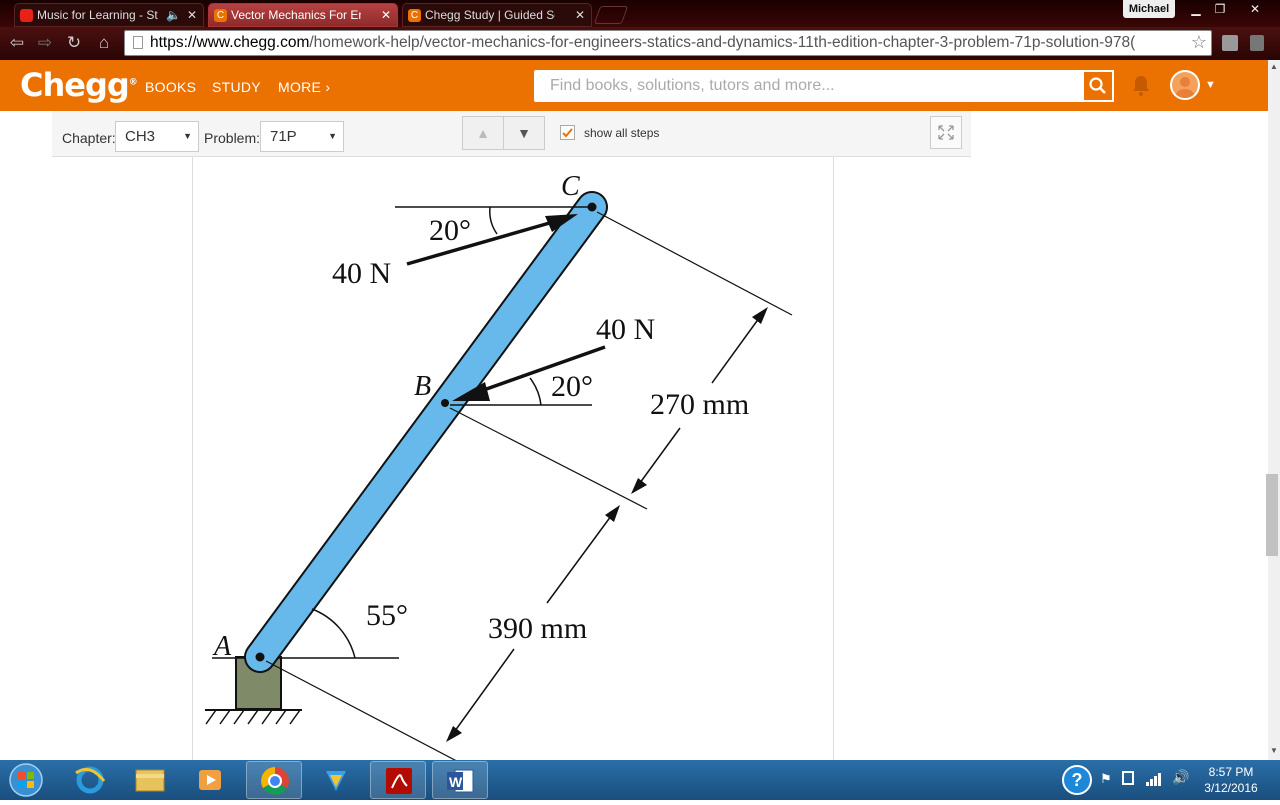 Image resolution: width=1280 pixels, height=805 pixels. I want to click on arrowhead-270-bottom, so click(639, 486).